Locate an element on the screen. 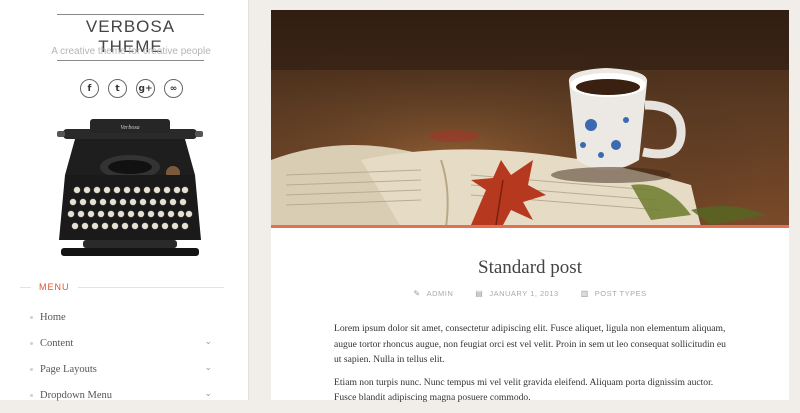  menu-heading: MENU is located at coordinates (122, 287).